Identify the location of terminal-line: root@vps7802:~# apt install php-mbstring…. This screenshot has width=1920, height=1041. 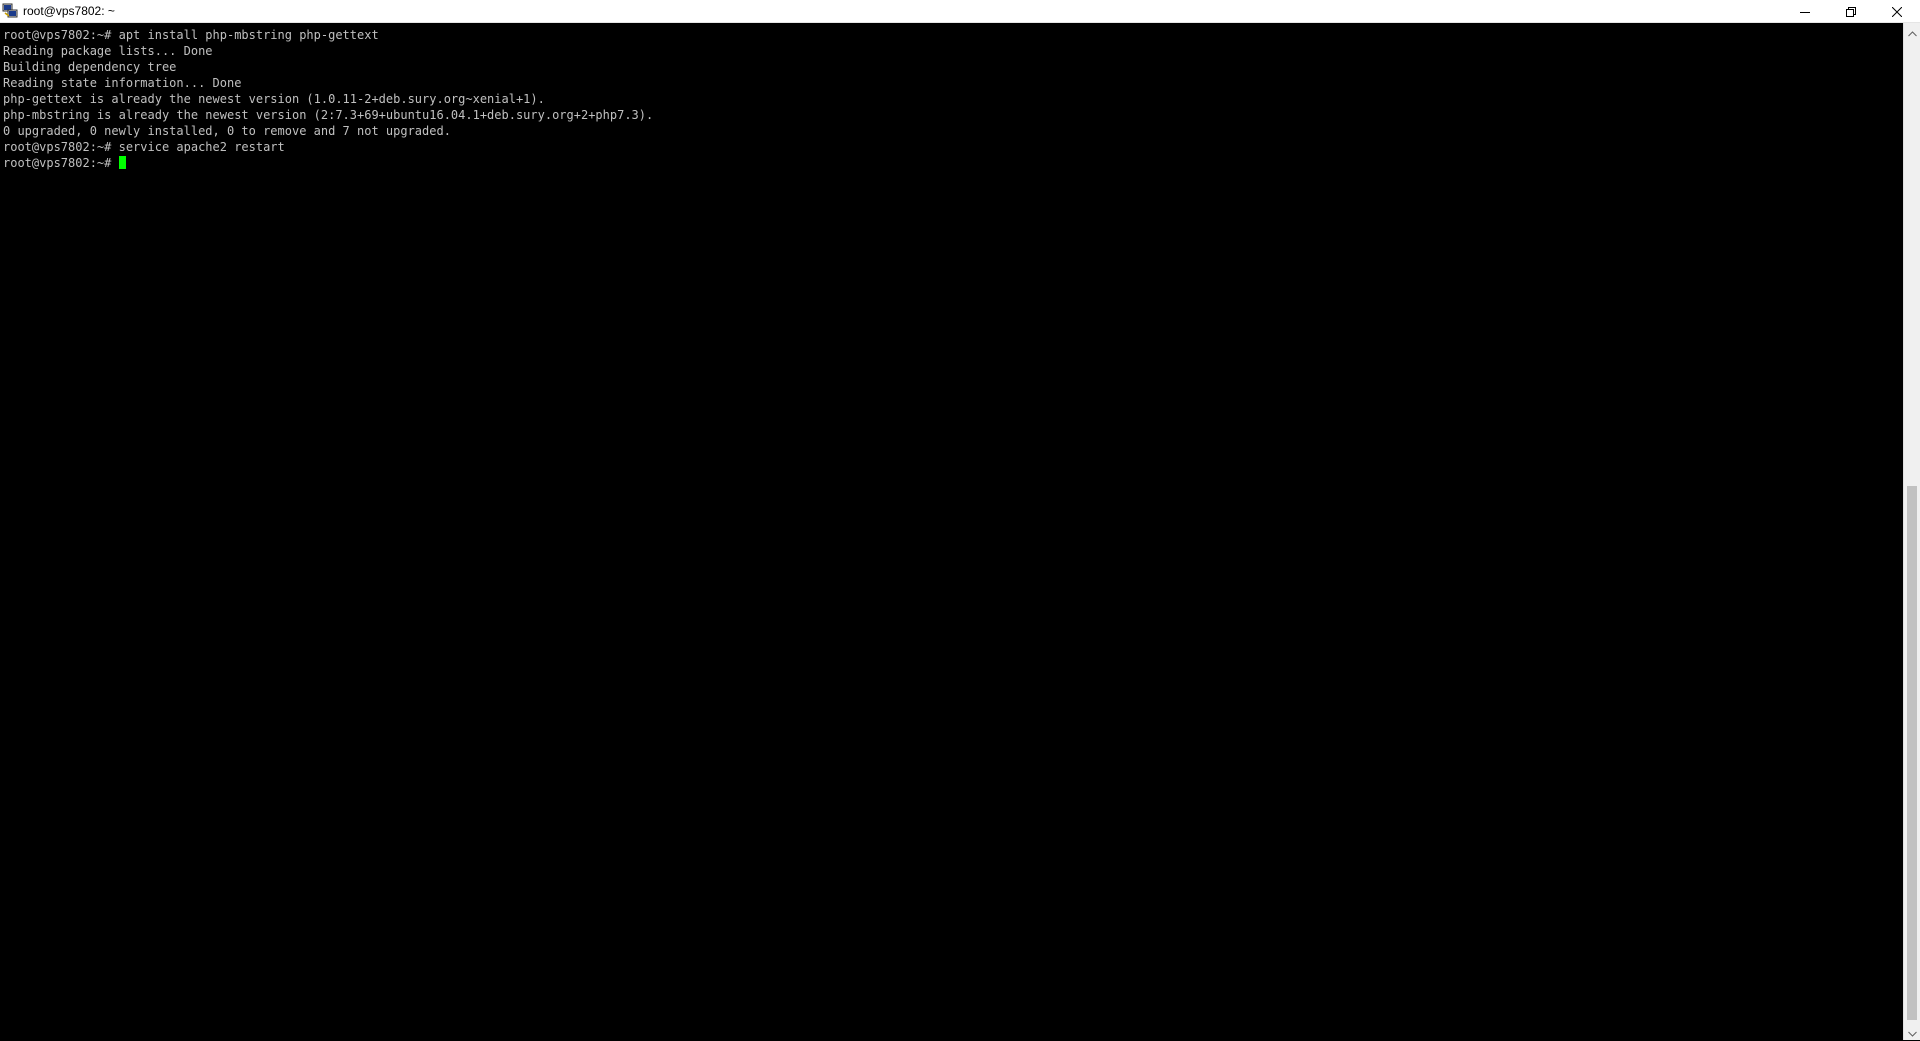
(191, 35).